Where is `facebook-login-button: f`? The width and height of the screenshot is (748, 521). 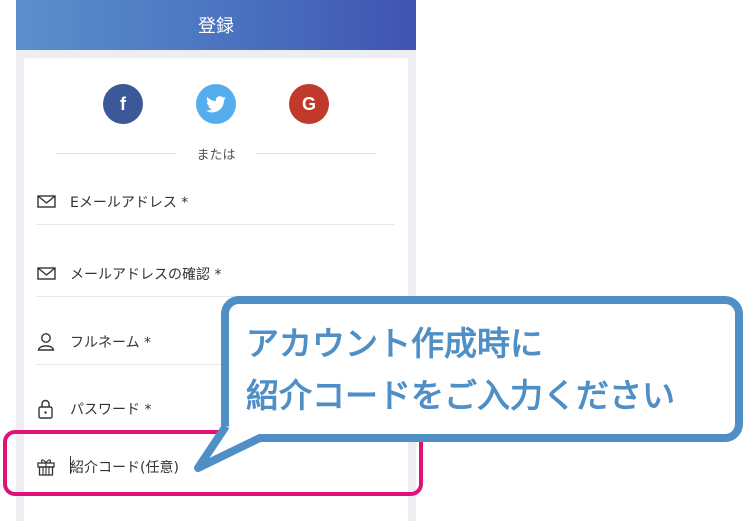 facebook-login-button: f is located at coordinates (123, 104).